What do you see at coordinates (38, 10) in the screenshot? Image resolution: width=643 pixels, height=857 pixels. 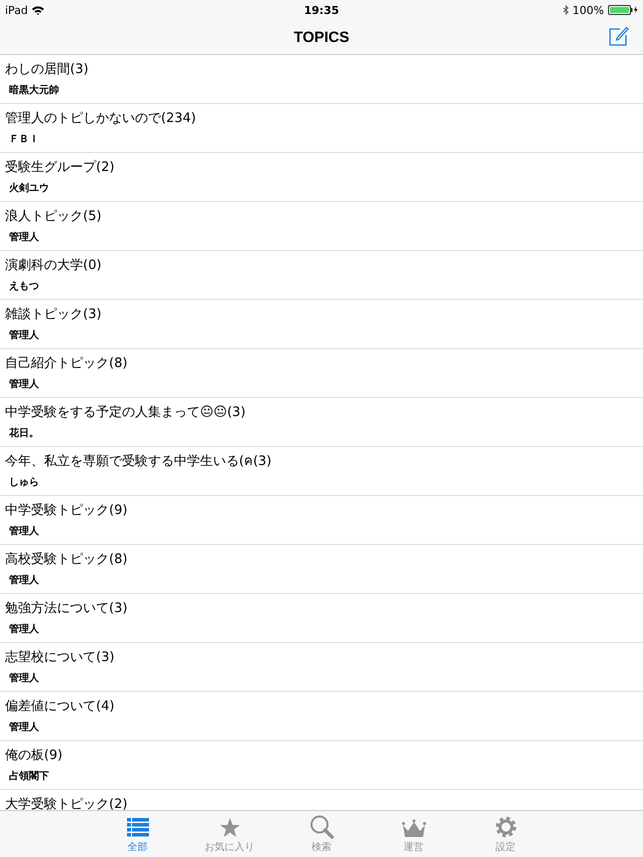 I see `wifi-icon` at bounding box center [38, 10].